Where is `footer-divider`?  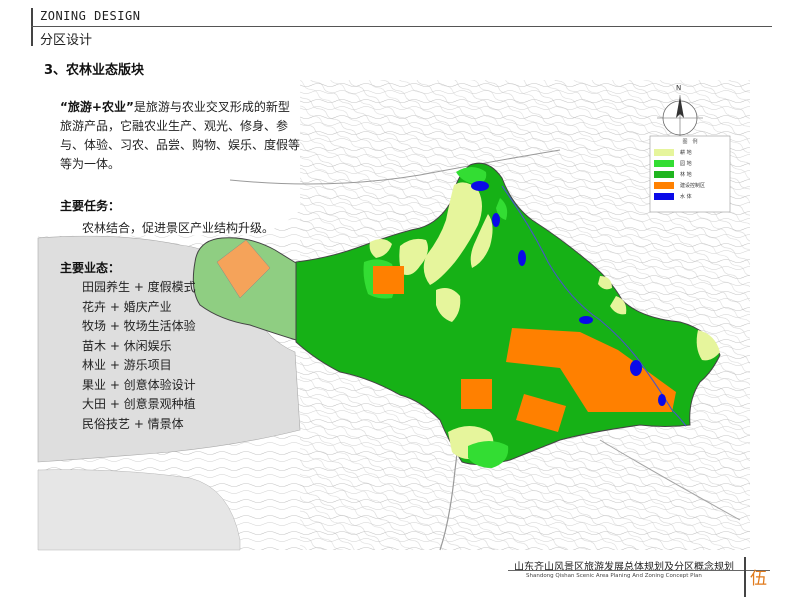
footer-divider is located at coordinates (639, 570).